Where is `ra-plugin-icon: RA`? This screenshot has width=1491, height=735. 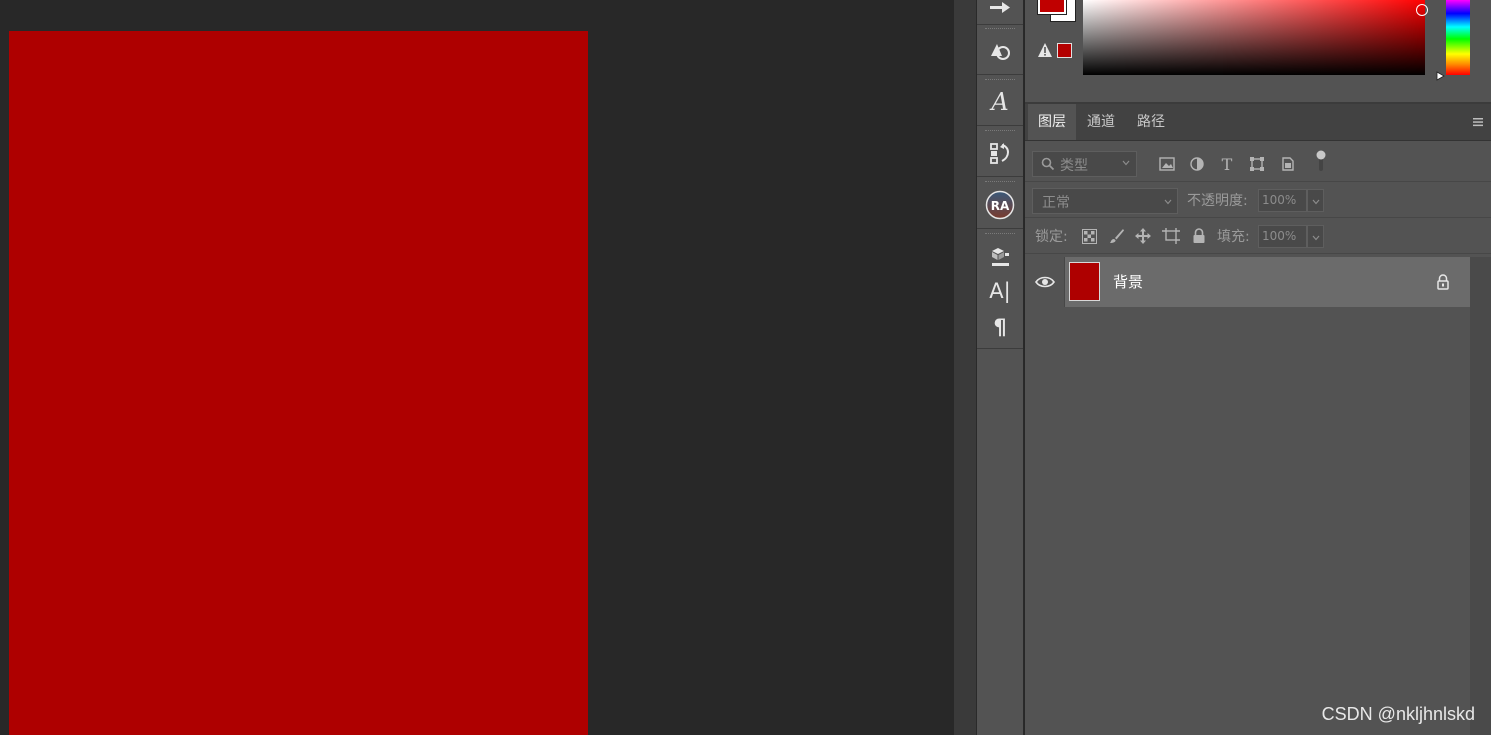
ra-plugin-icon: RA is located at coordinates (1000, 205).